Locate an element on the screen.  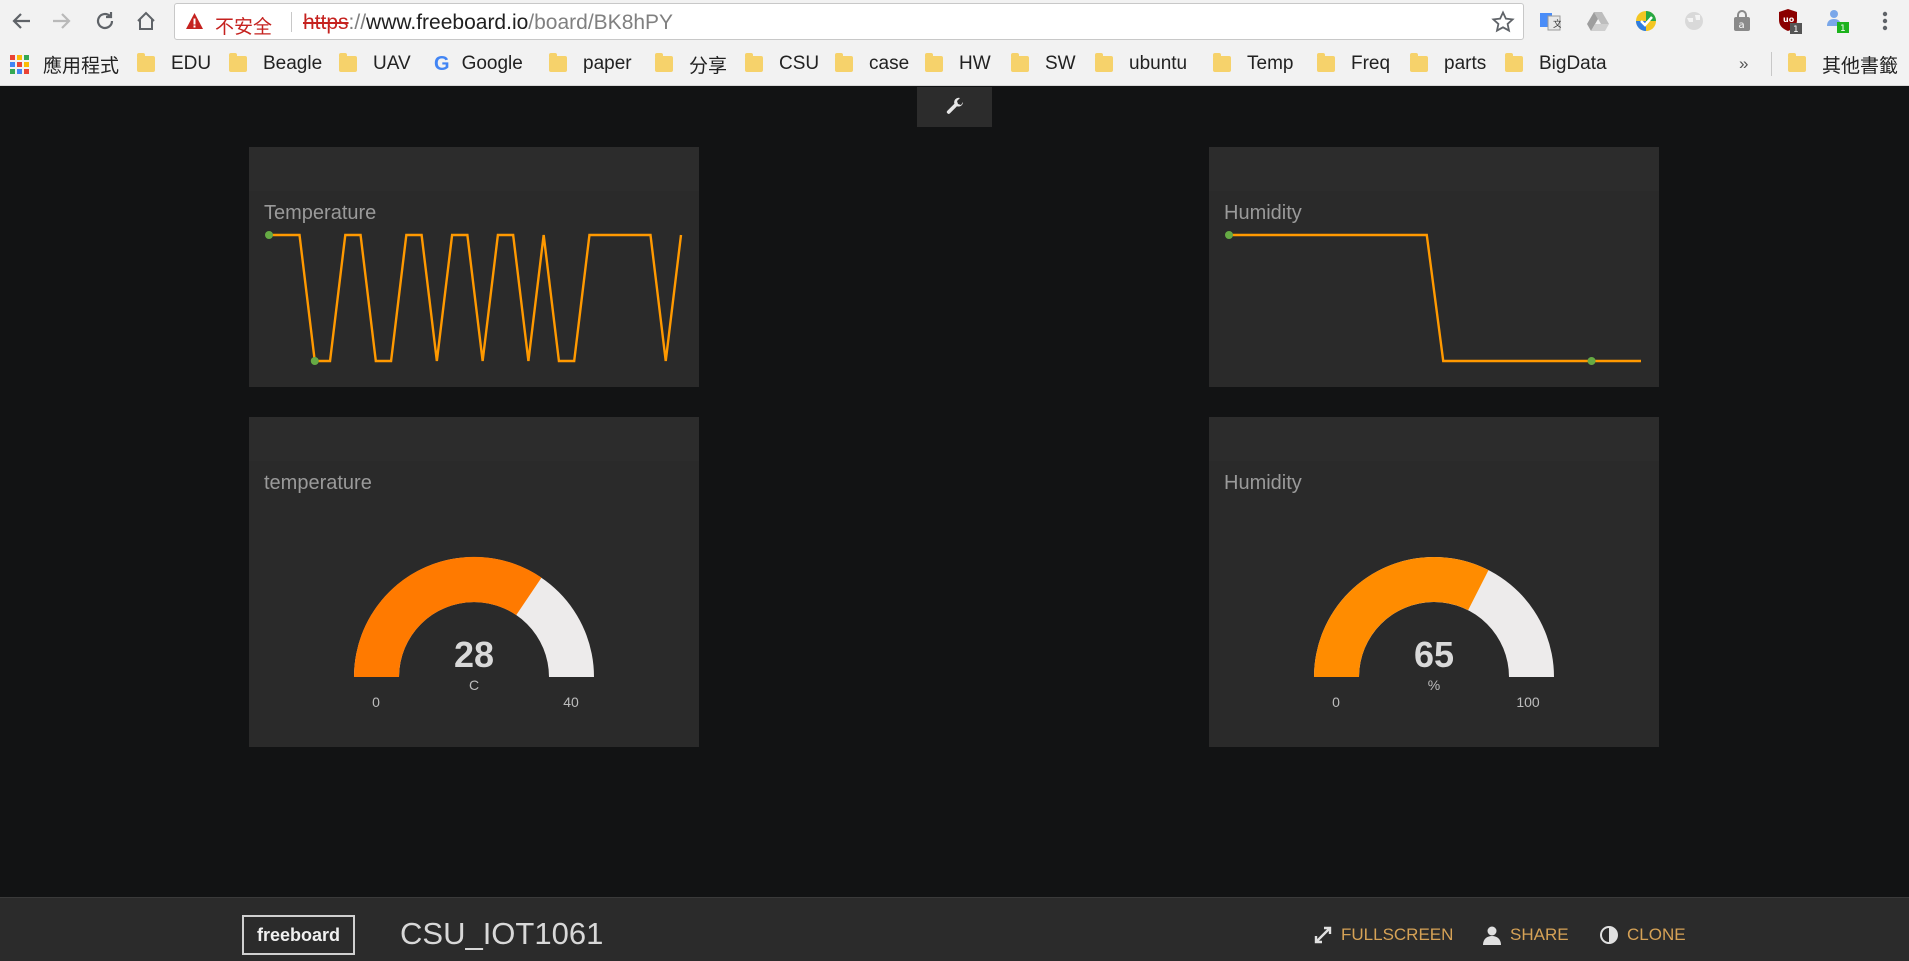
bookmark-item: SW is located at coordinates (1043, 64).